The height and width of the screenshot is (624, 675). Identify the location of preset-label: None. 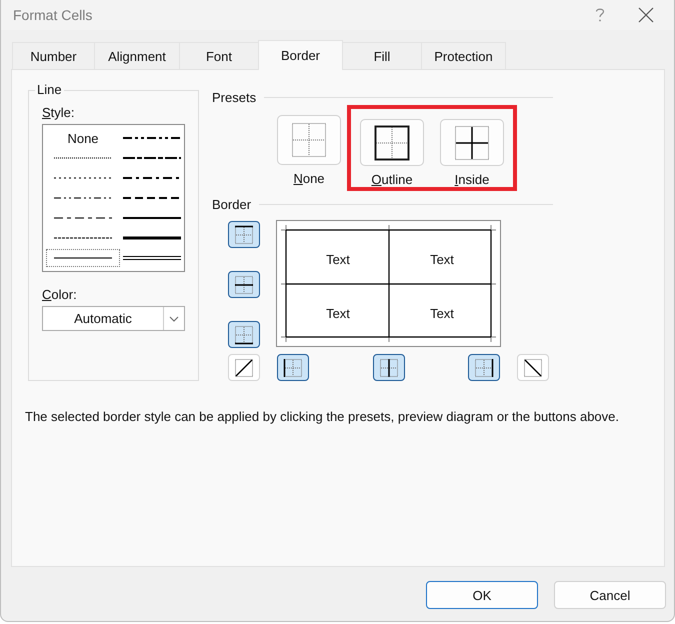
(309, 178).